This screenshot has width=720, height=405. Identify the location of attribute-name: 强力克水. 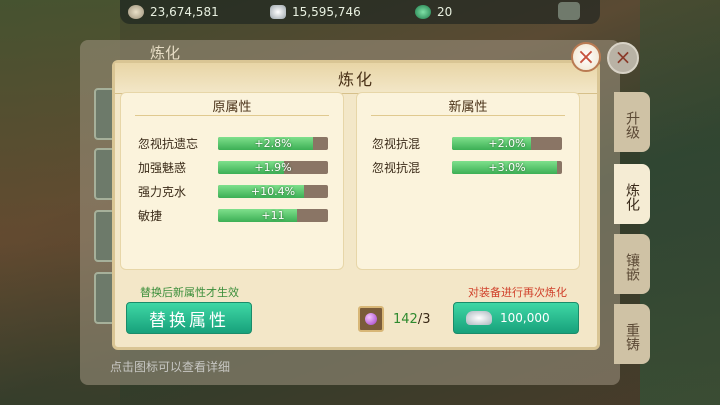
(162, 191).